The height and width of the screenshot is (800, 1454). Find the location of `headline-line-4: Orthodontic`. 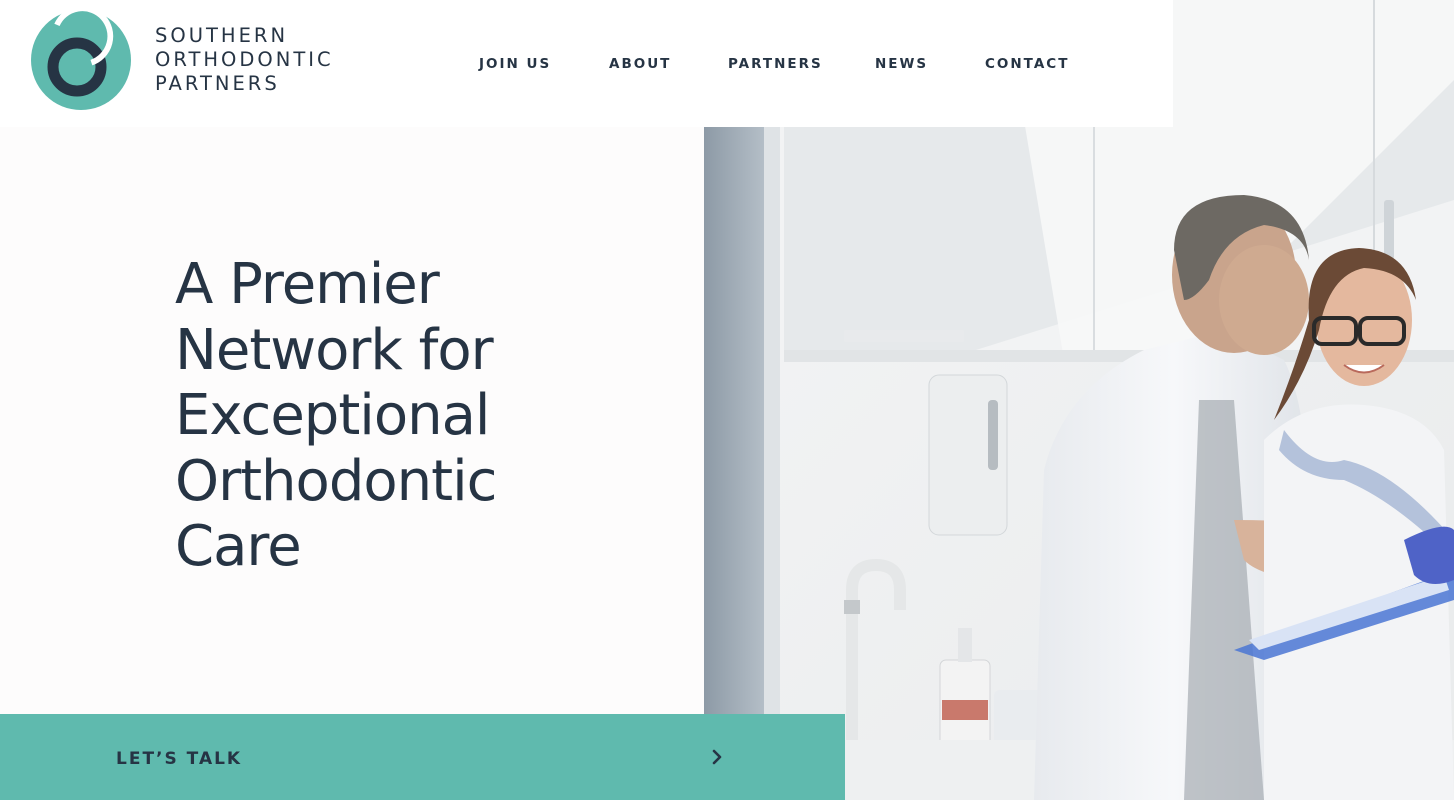

headline-line-4: Orthodontic is located at coordinates (336, 481).